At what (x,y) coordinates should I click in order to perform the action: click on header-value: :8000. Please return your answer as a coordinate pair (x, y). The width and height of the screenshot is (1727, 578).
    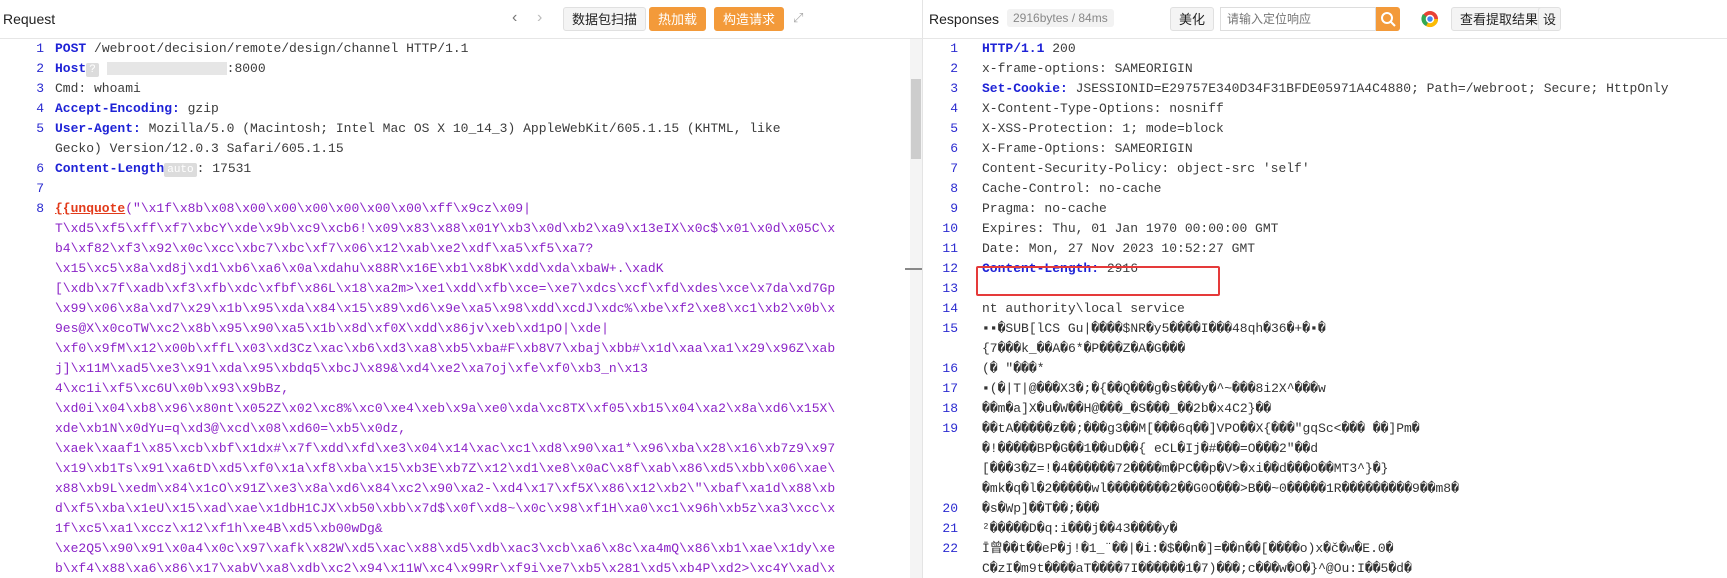
    Looking at the image, I should click on (246, 68).